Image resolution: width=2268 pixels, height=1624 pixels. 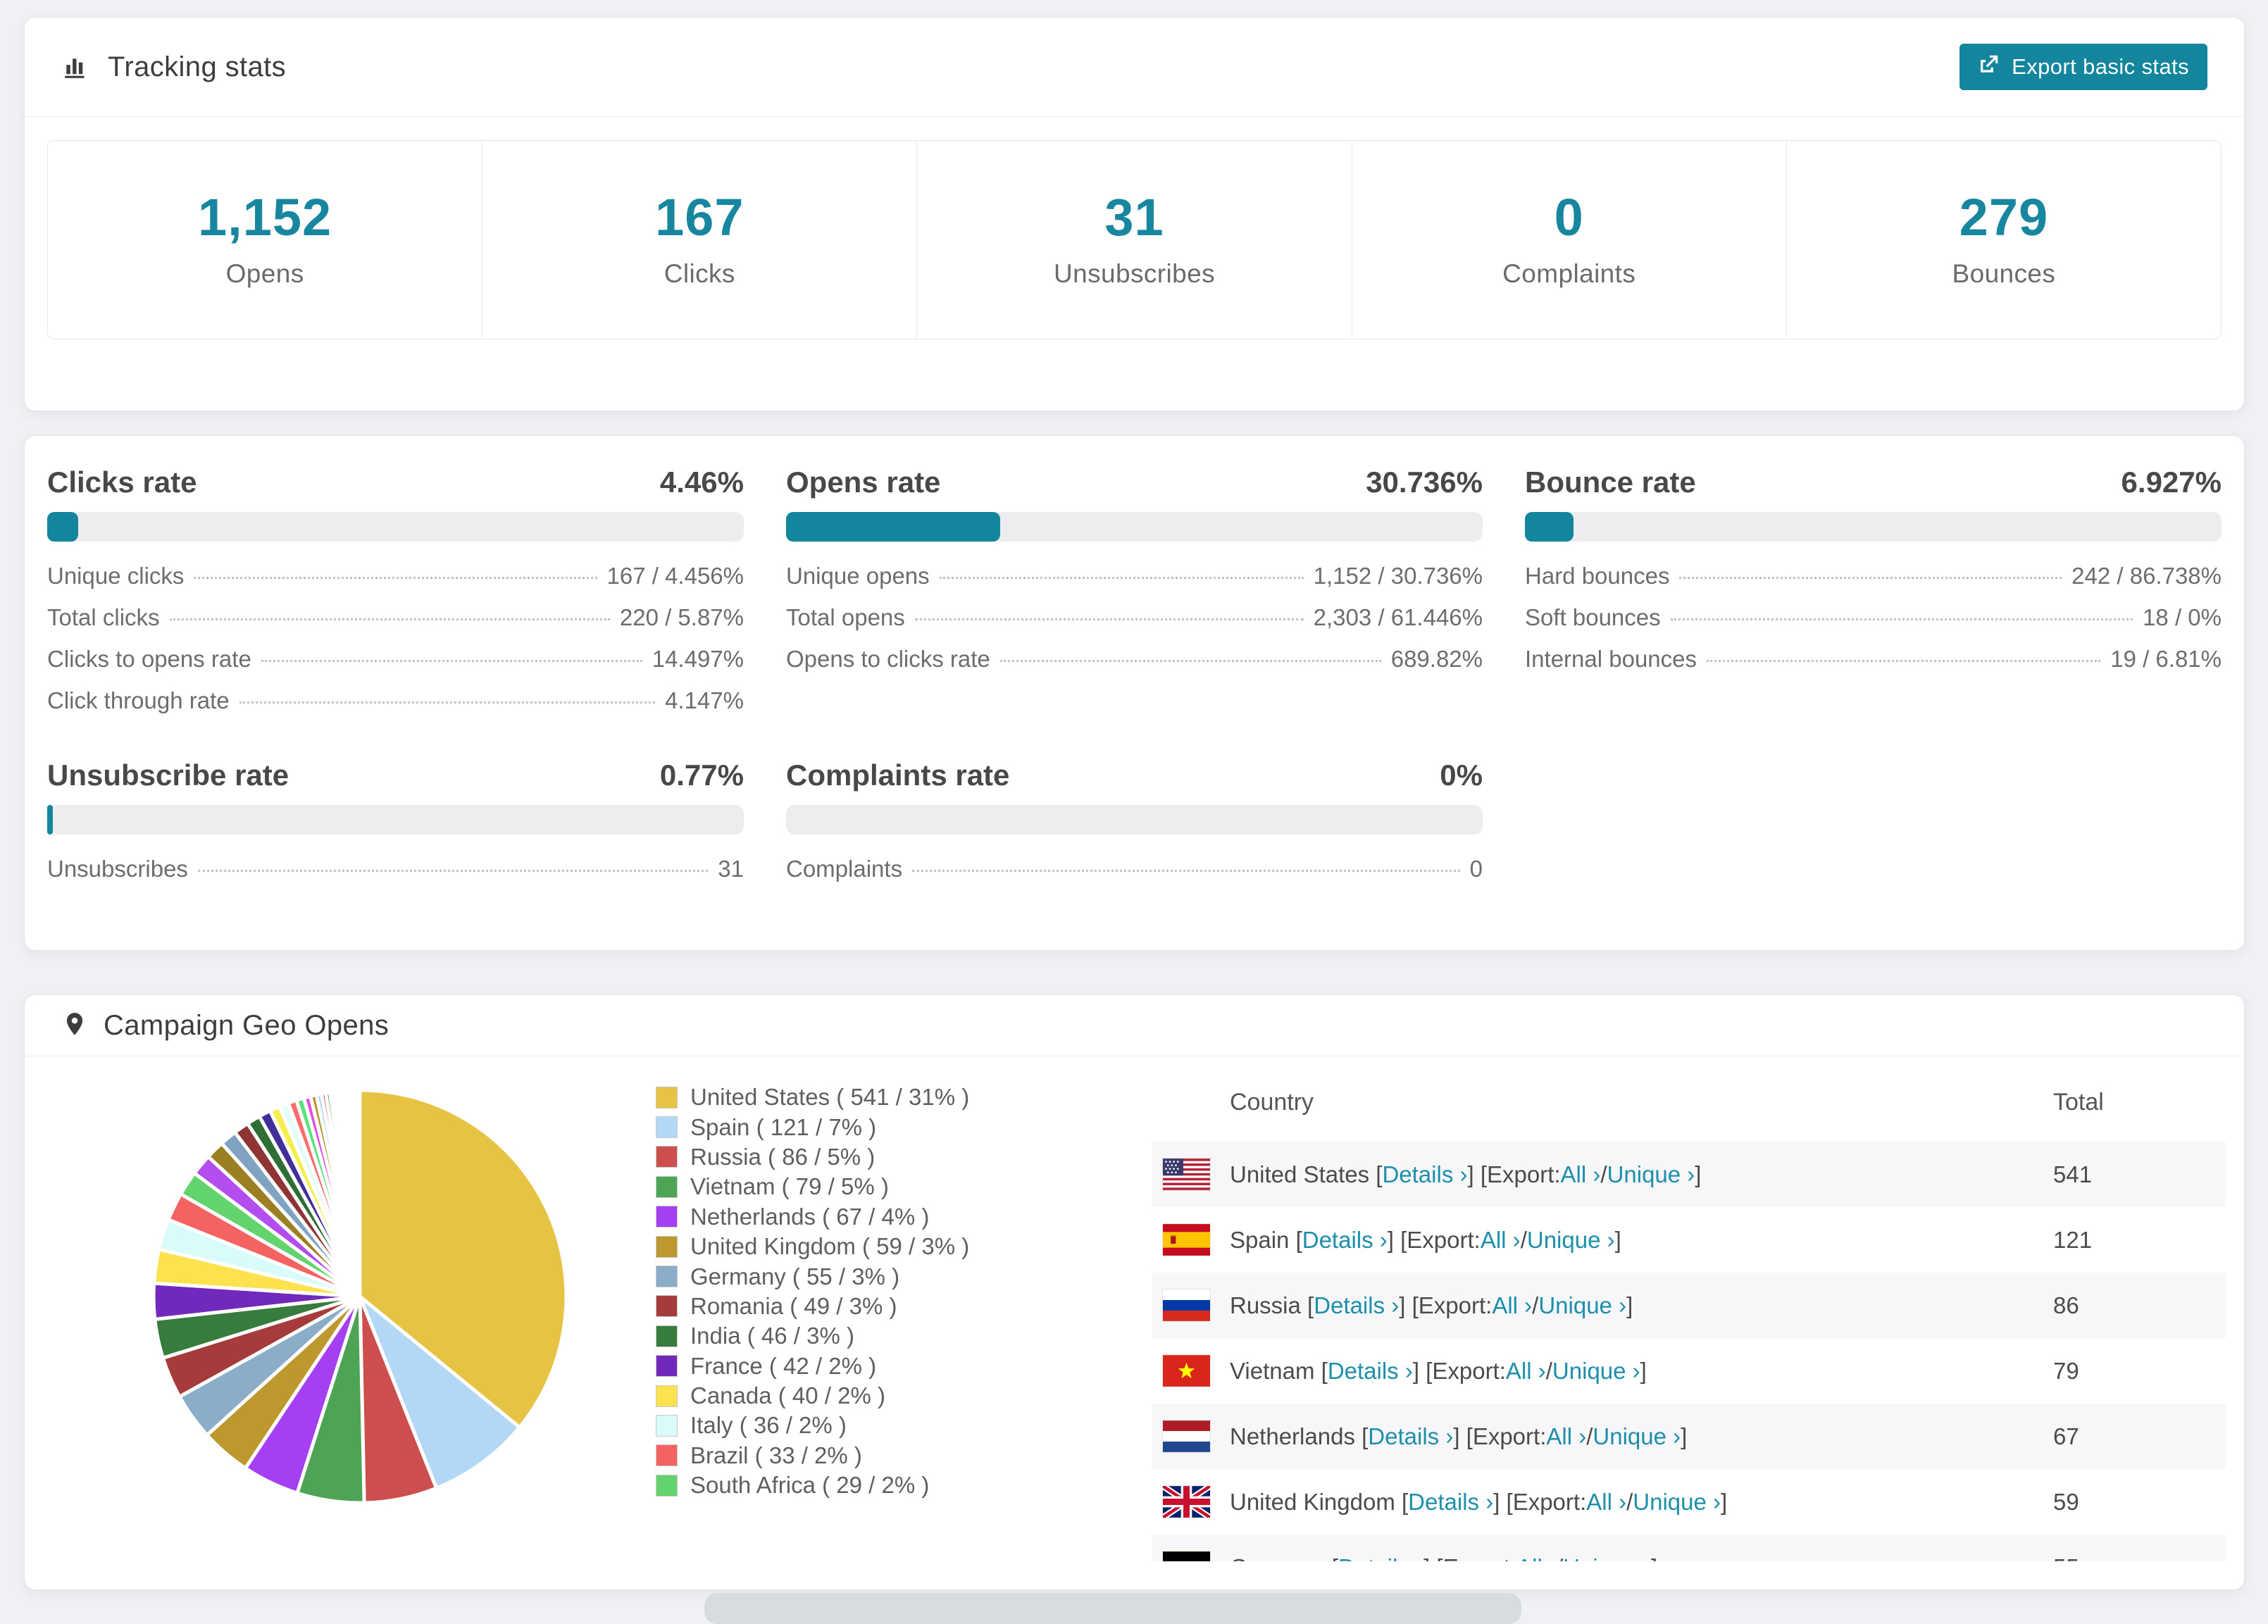 I want to click on legend-label: Spain ( 121 / 7% ), so click(x=784, y=1126).